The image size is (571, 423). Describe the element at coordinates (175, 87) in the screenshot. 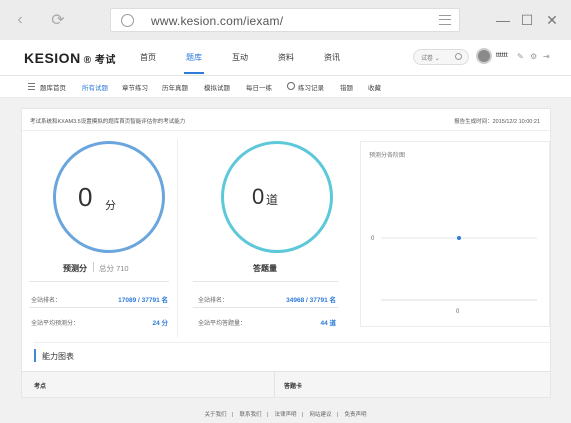

I see `subnav-past-exams: 历年真题` at that location.